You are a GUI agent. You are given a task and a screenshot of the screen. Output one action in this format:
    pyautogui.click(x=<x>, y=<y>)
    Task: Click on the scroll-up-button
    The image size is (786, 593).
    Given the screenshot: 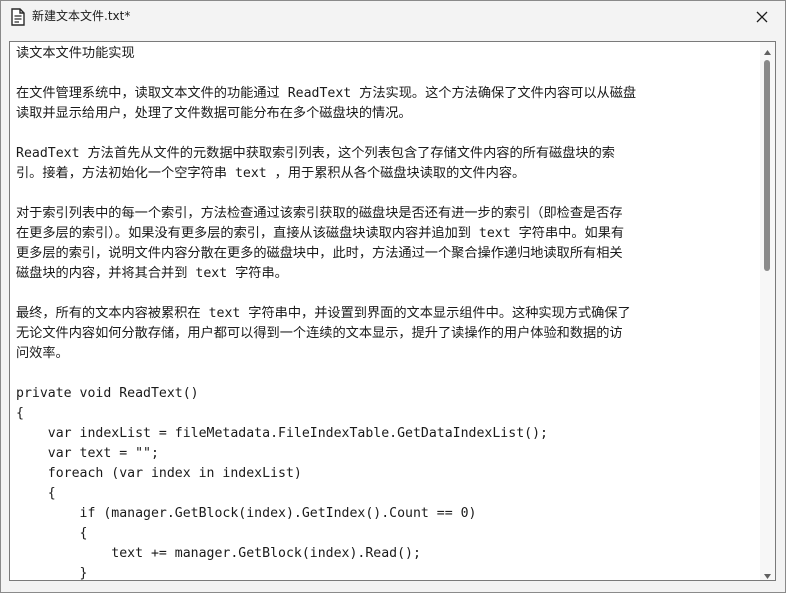 What is the action you would take?
    pyautogui.click(x=767, y=49)
    